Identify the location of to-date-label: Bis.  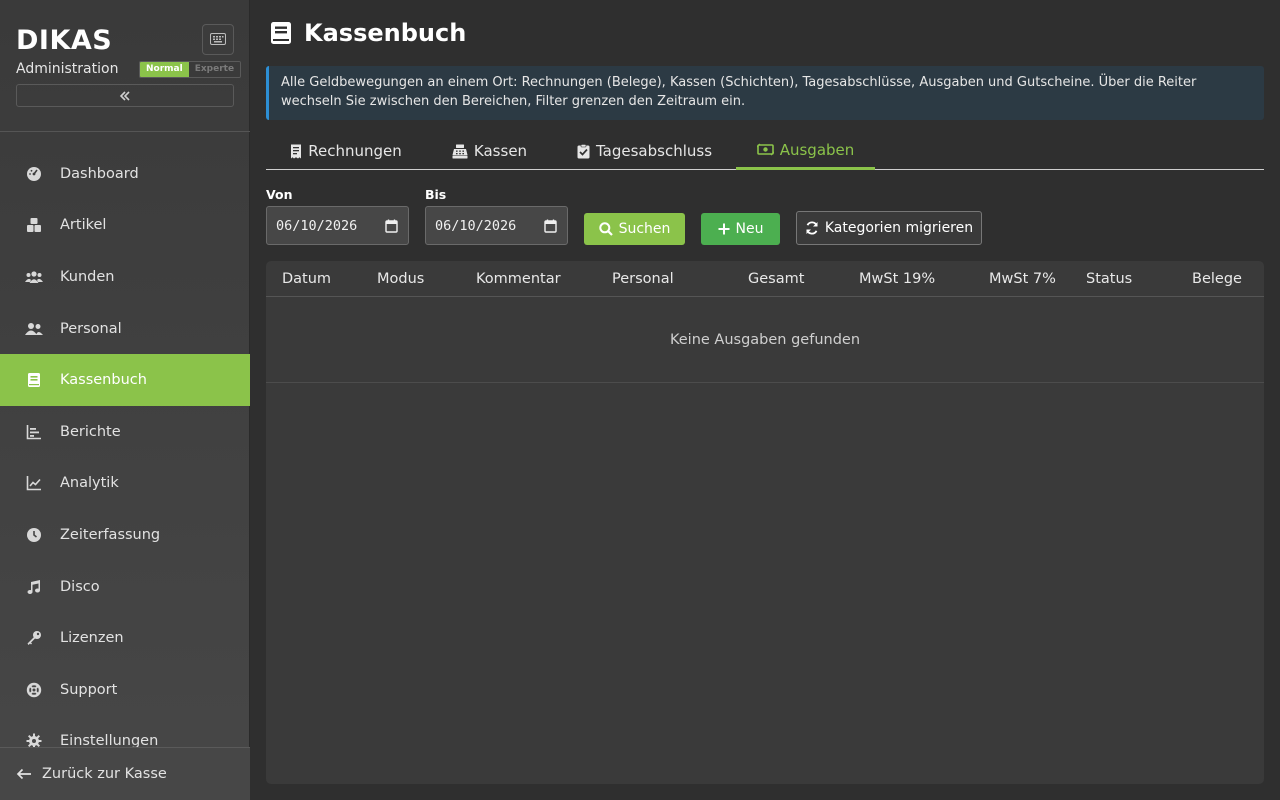
(436, 194).